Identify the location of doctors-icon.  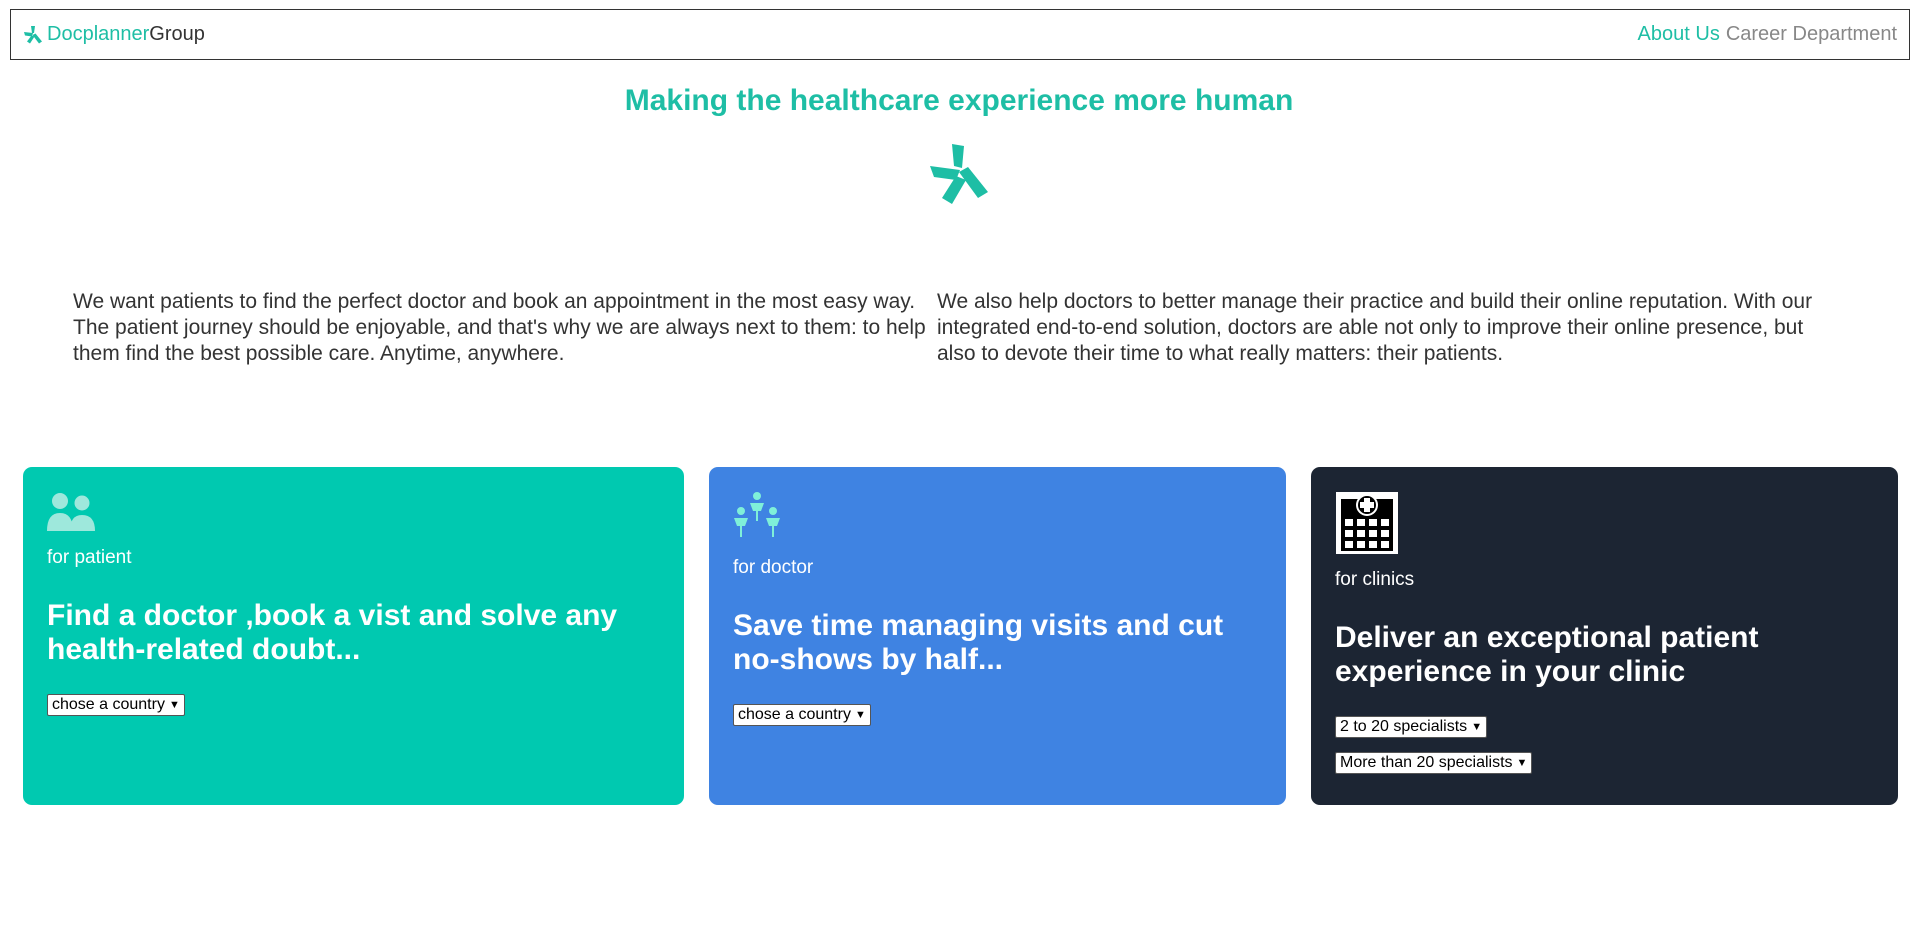
(757, 514).